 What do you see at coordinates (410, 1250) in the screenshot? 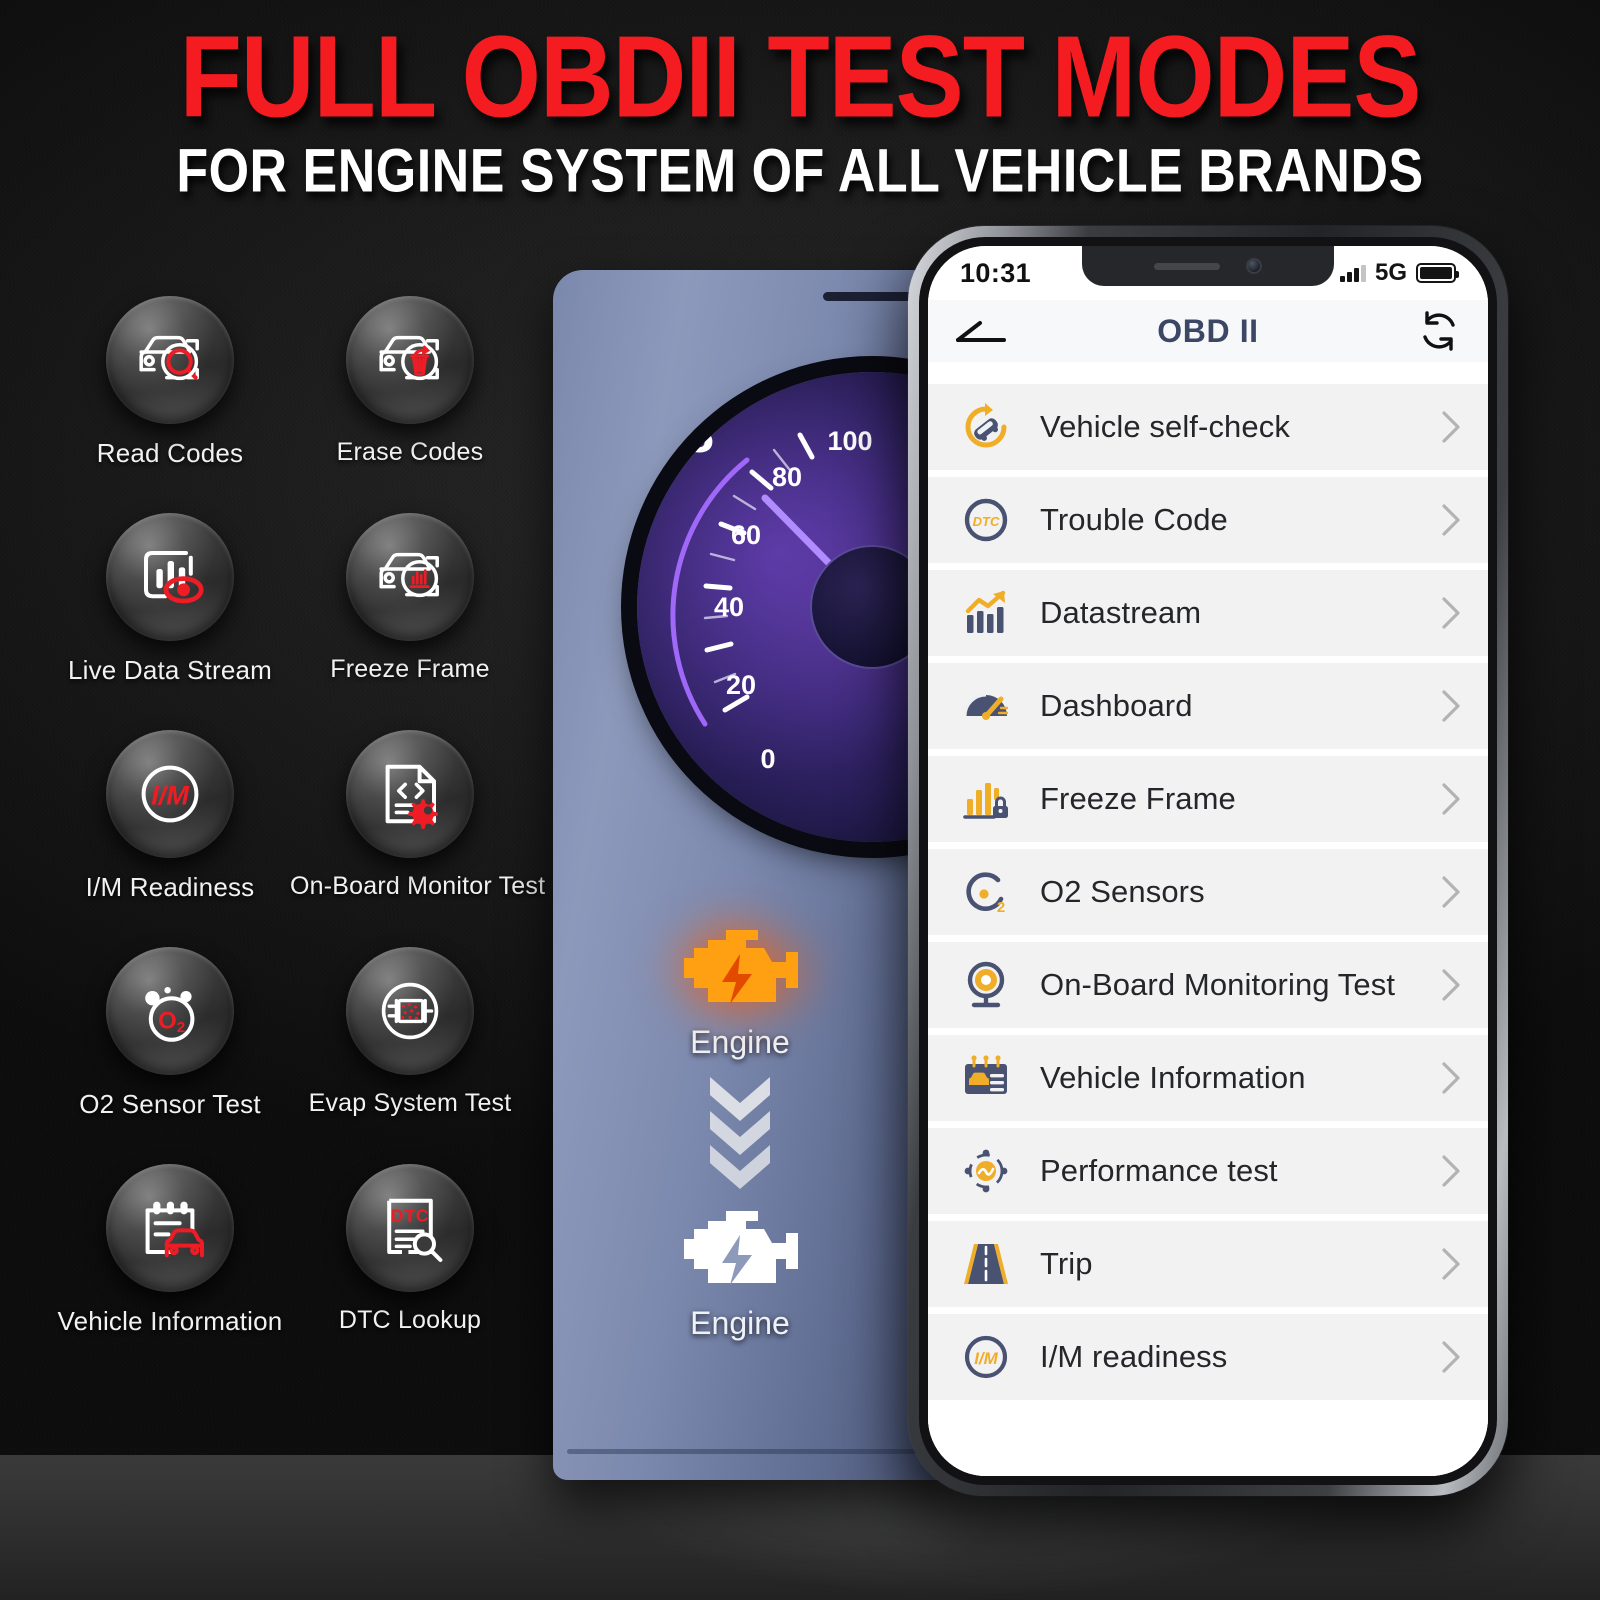
I see `feature-dtc-lookup: DTC DTC Lookup` at bounding box center [410, 1250].